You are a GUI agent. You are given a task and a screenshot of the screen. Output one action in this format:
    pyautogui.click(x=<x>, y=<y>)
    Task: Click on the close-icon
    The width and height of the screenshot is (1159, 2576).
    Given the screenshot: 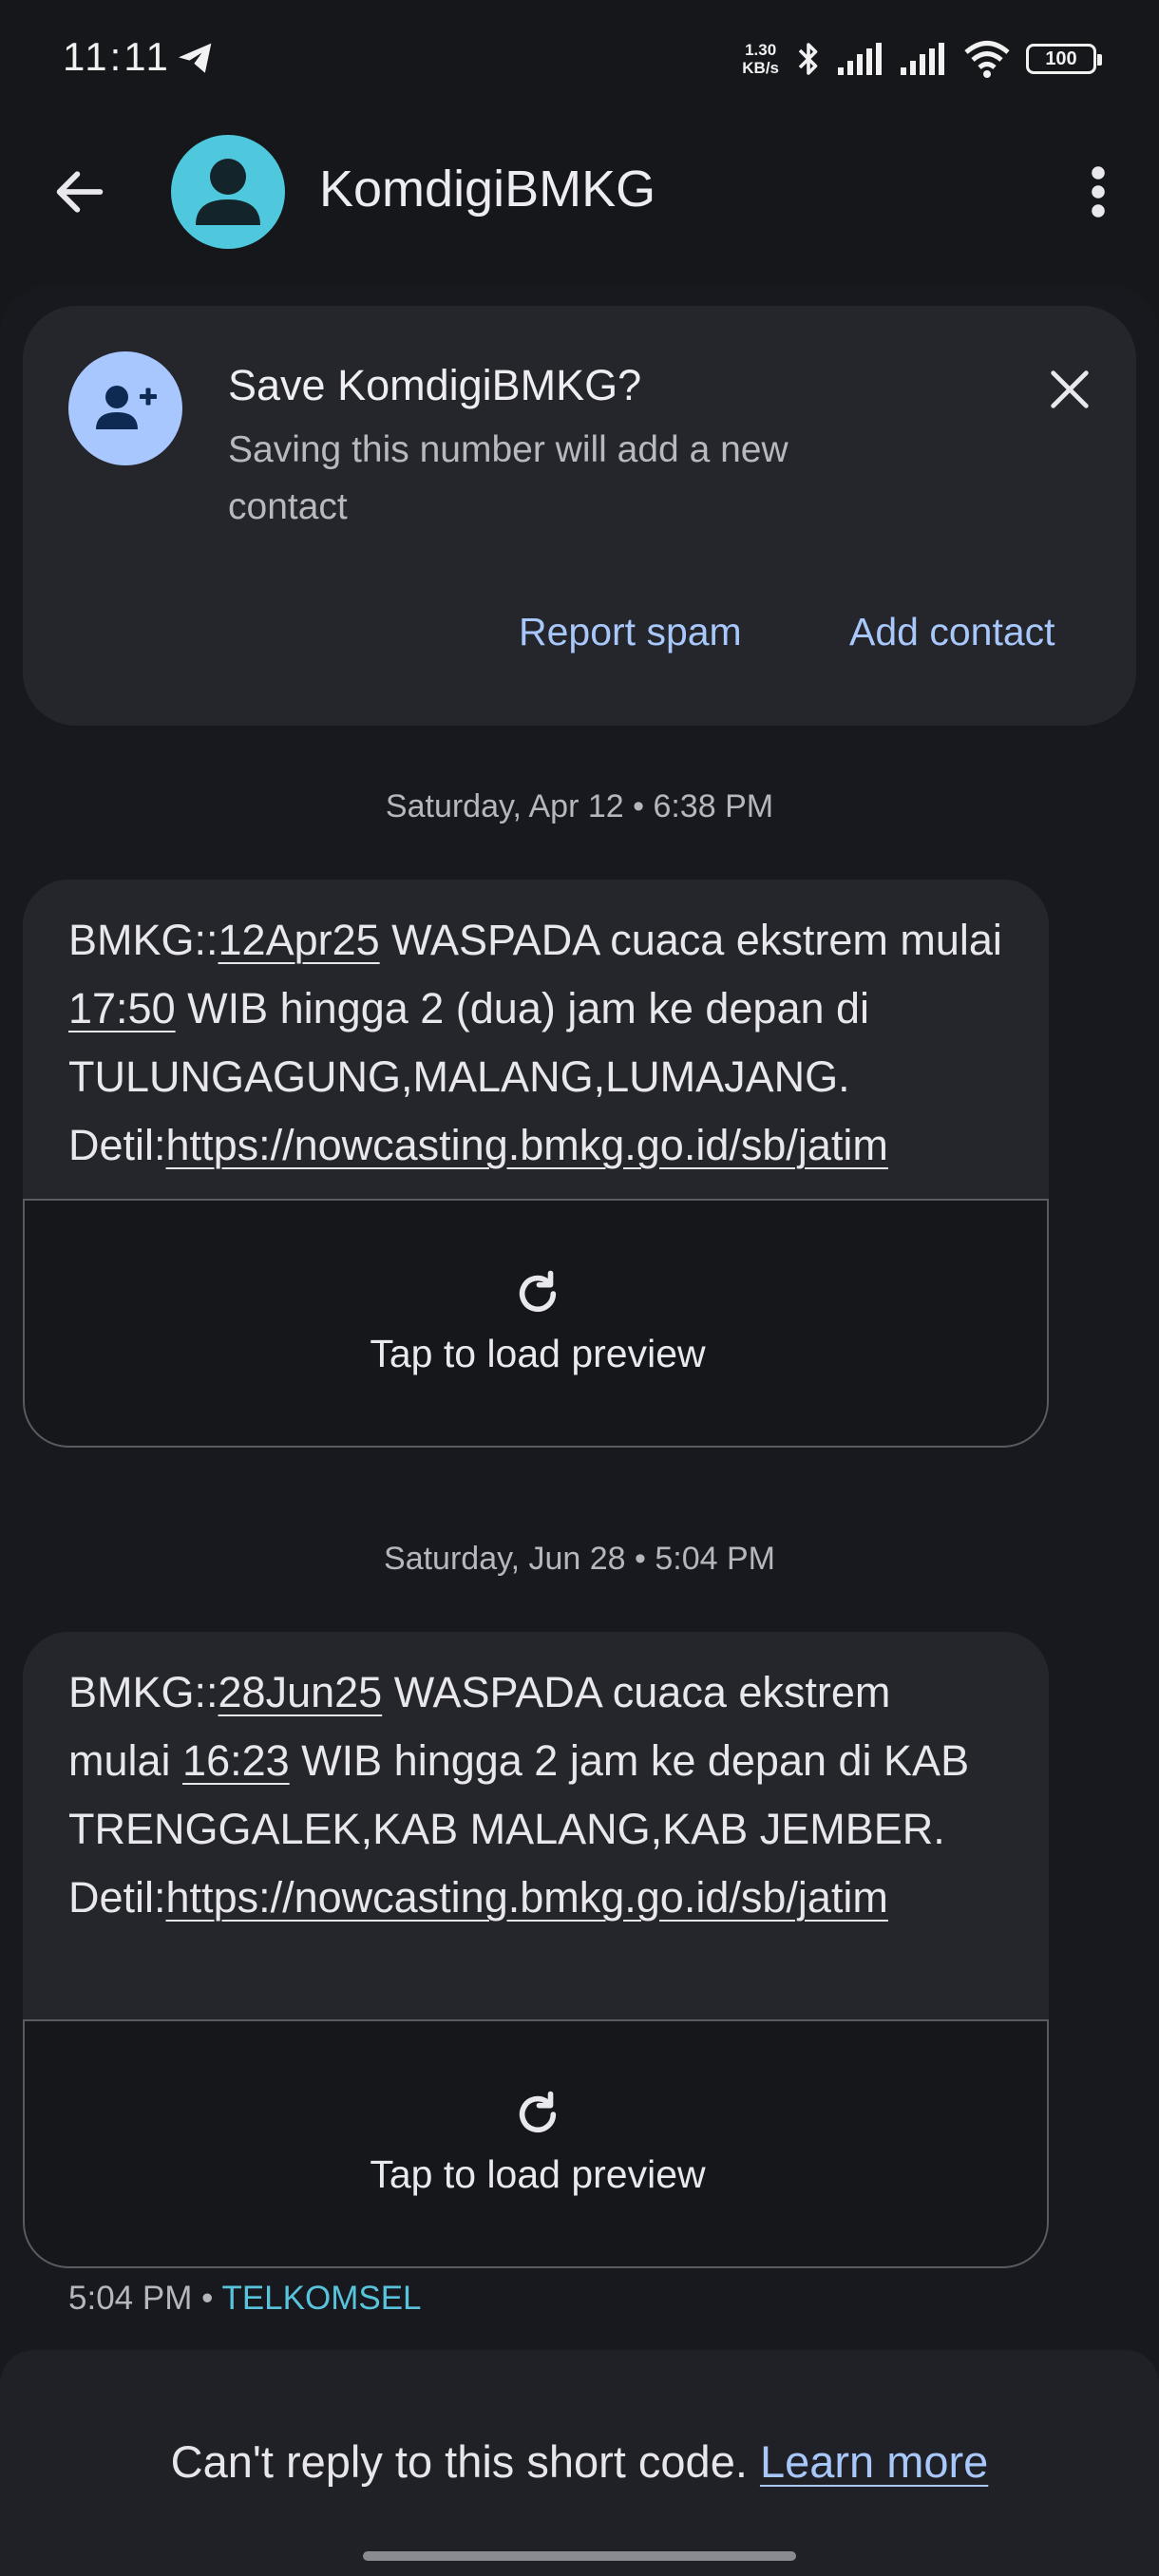 What is the action you would take?
    pyautogui.click(x=1069, y=389)
    